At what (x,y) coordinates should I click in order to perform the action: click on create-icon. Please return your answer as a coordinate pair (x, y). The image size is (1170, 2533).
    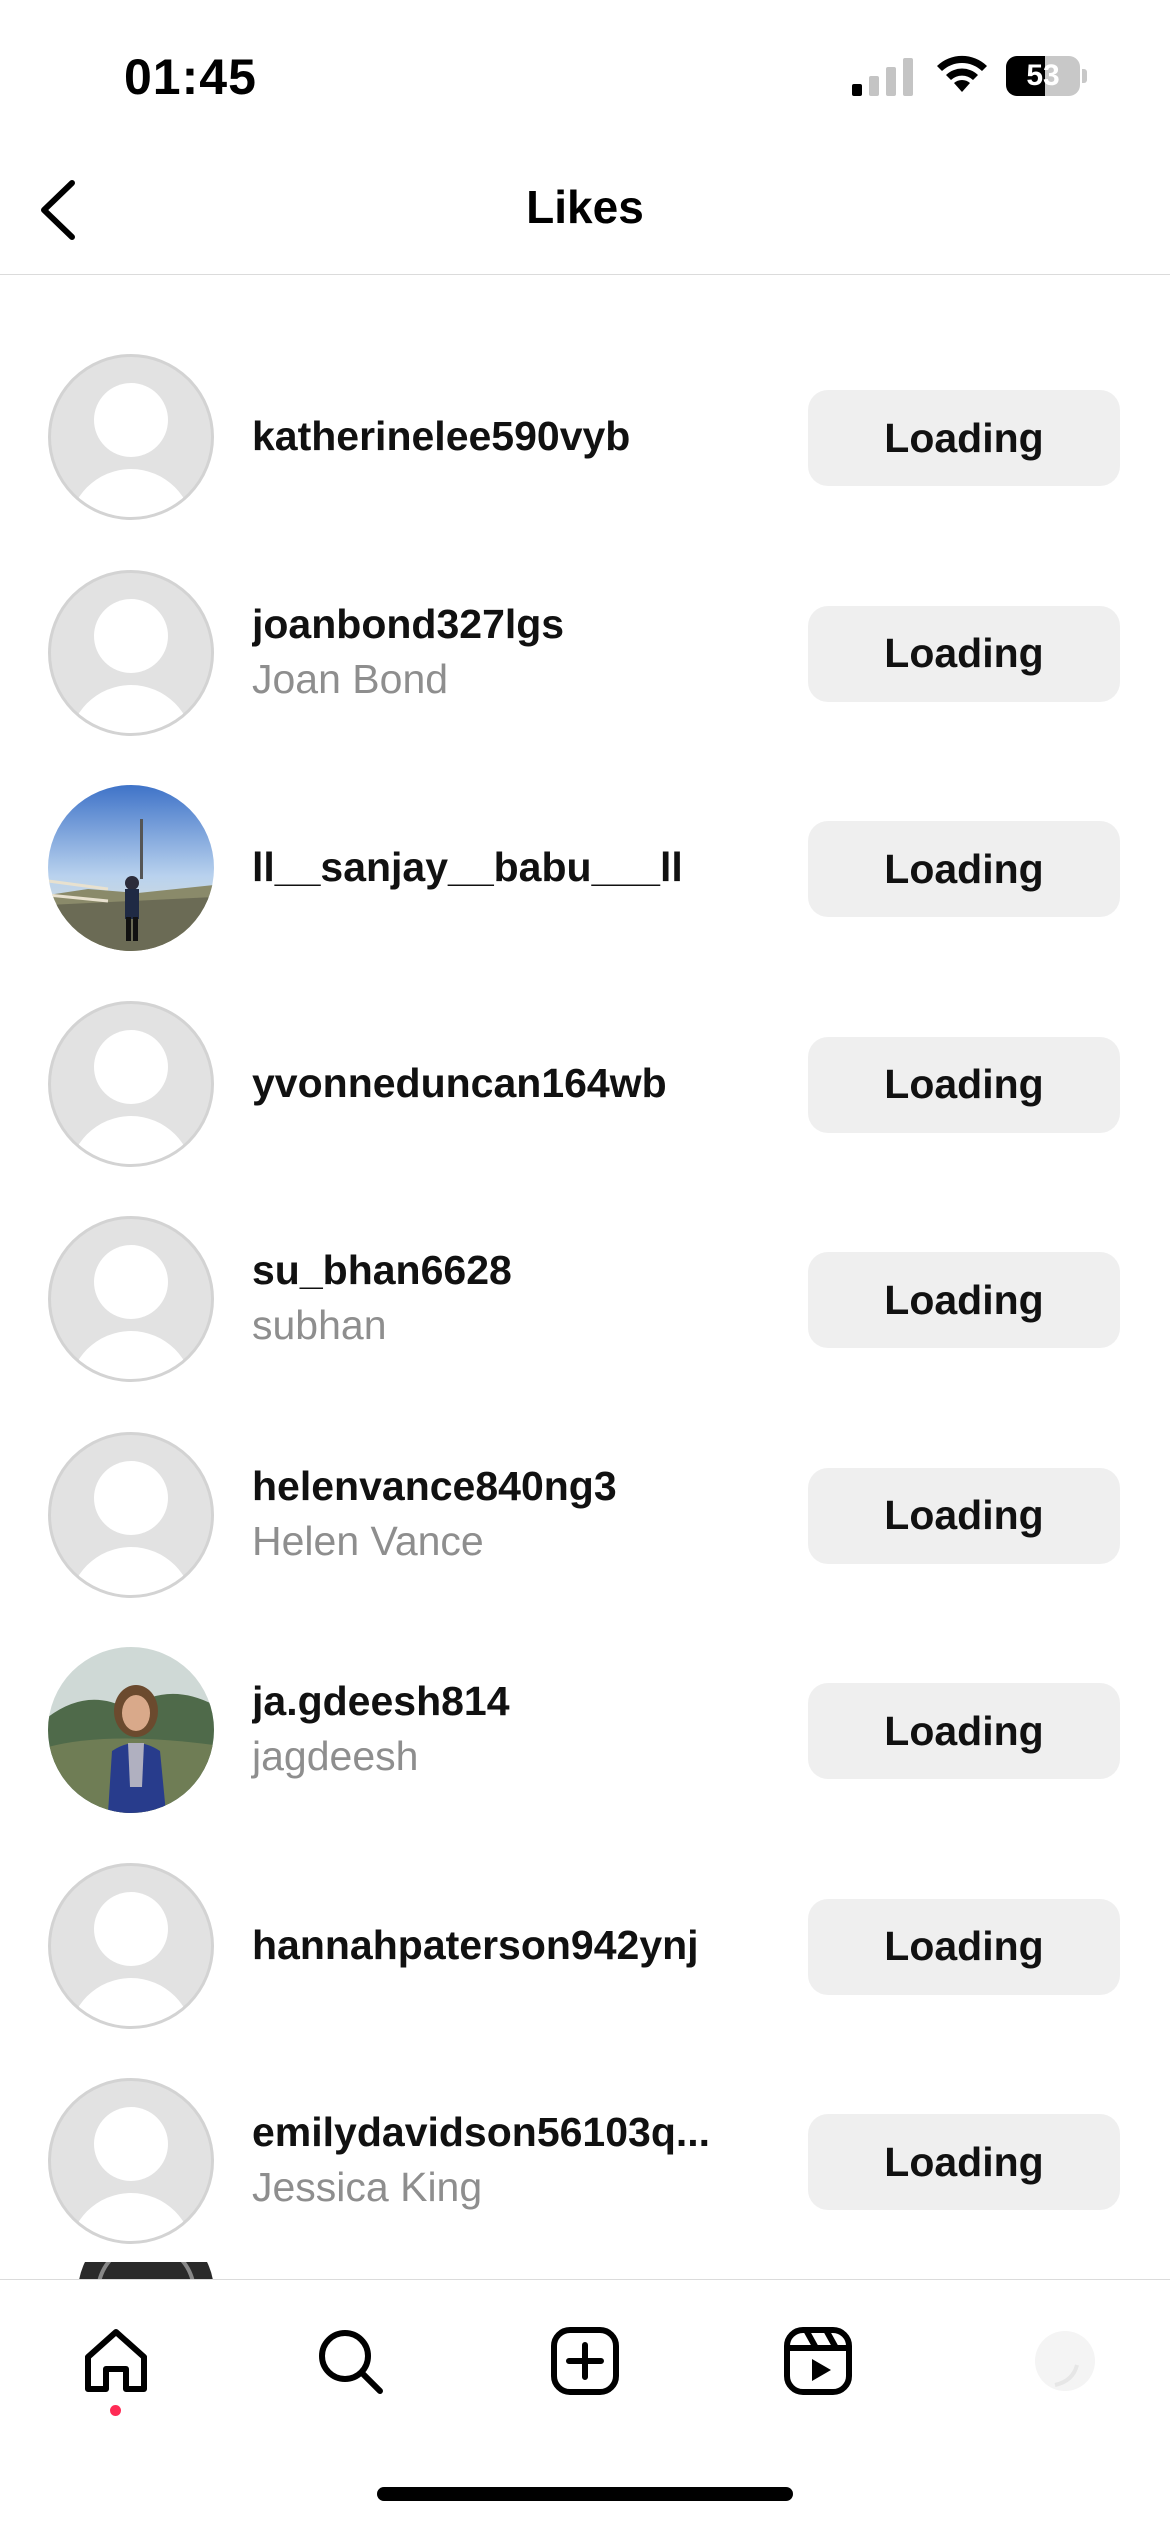
    Looking at the image, I should click on (585, 2361).